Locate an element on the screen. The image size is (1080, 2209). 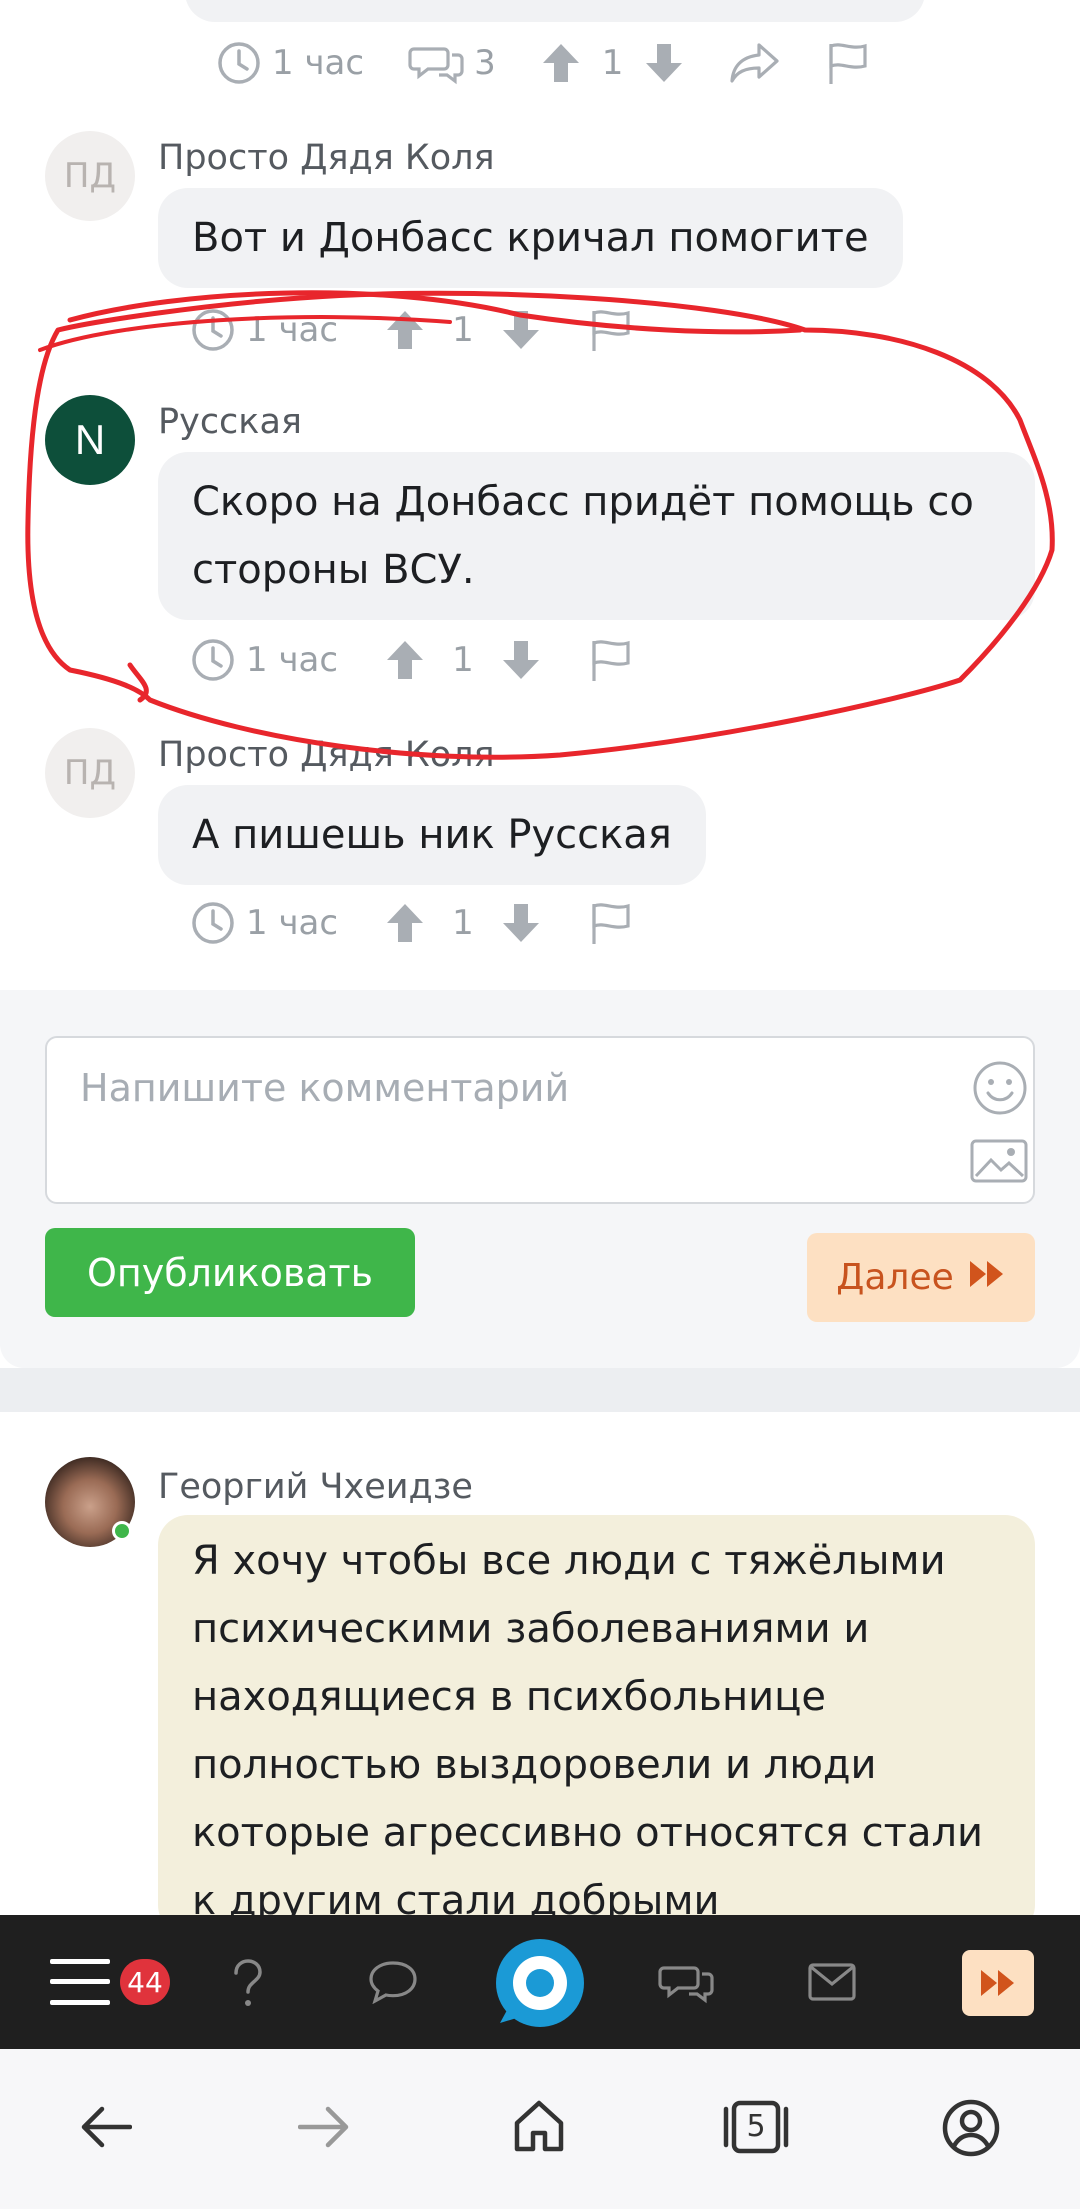
question-icon is located at coordinates (248, 1986).